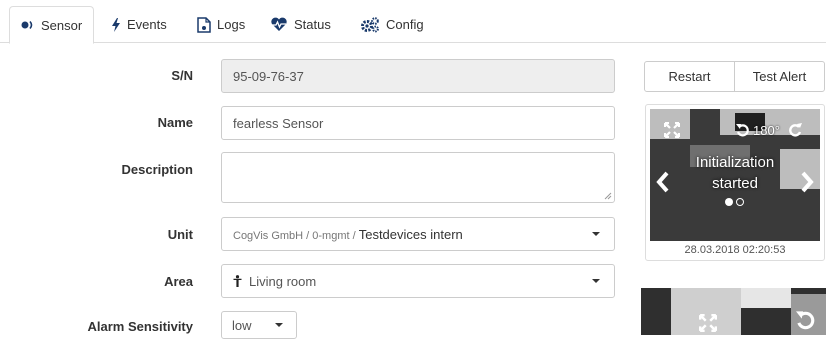 The height and width of the screenshot is (339, 826). Describe the element at coordinates (410, 234) in the screenshot. I see `unit-name: Testdevices intern` at that location.